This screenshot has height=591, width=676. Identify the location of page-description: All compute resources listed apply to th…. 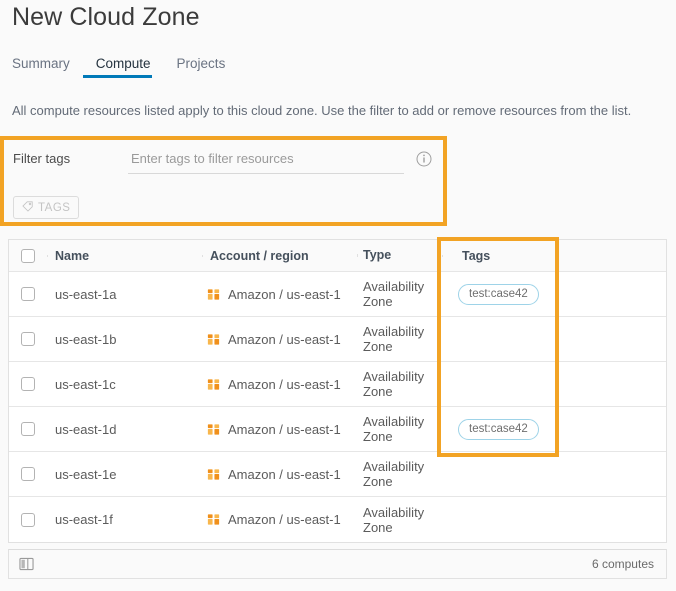
(322, 110).